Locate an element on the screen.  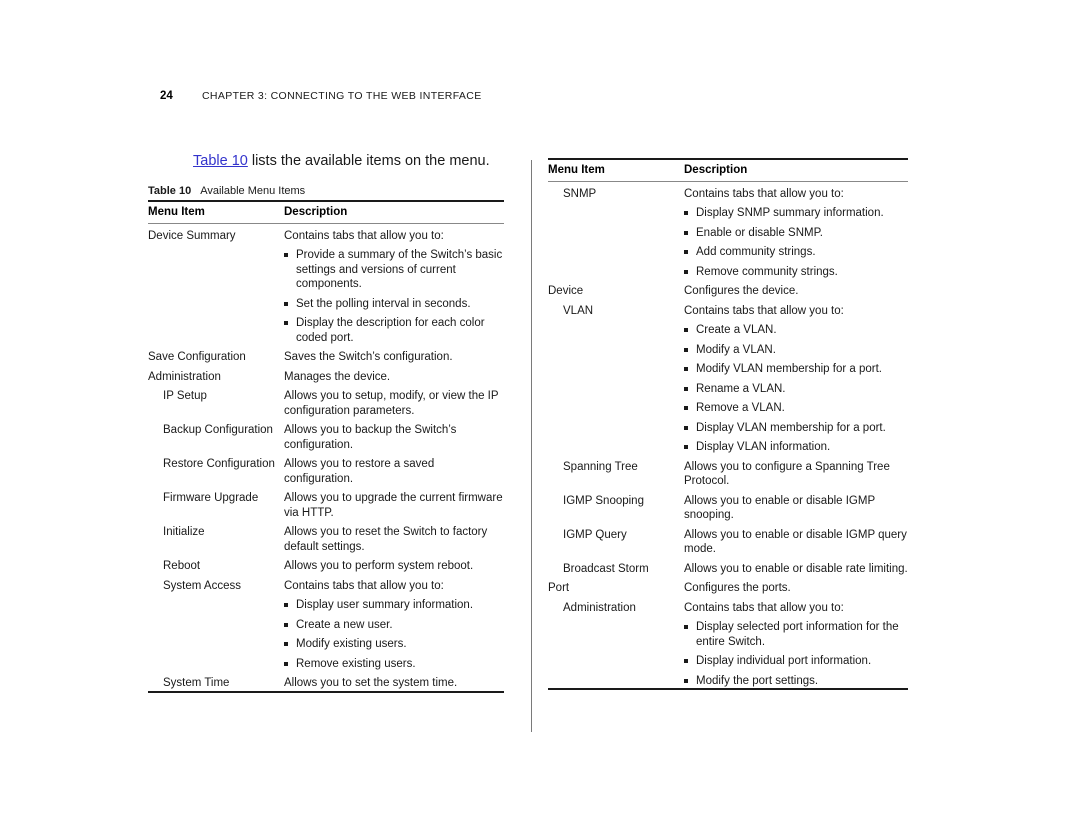
table-caption-title: Available Menu Items is located at coordinates (253, 191).